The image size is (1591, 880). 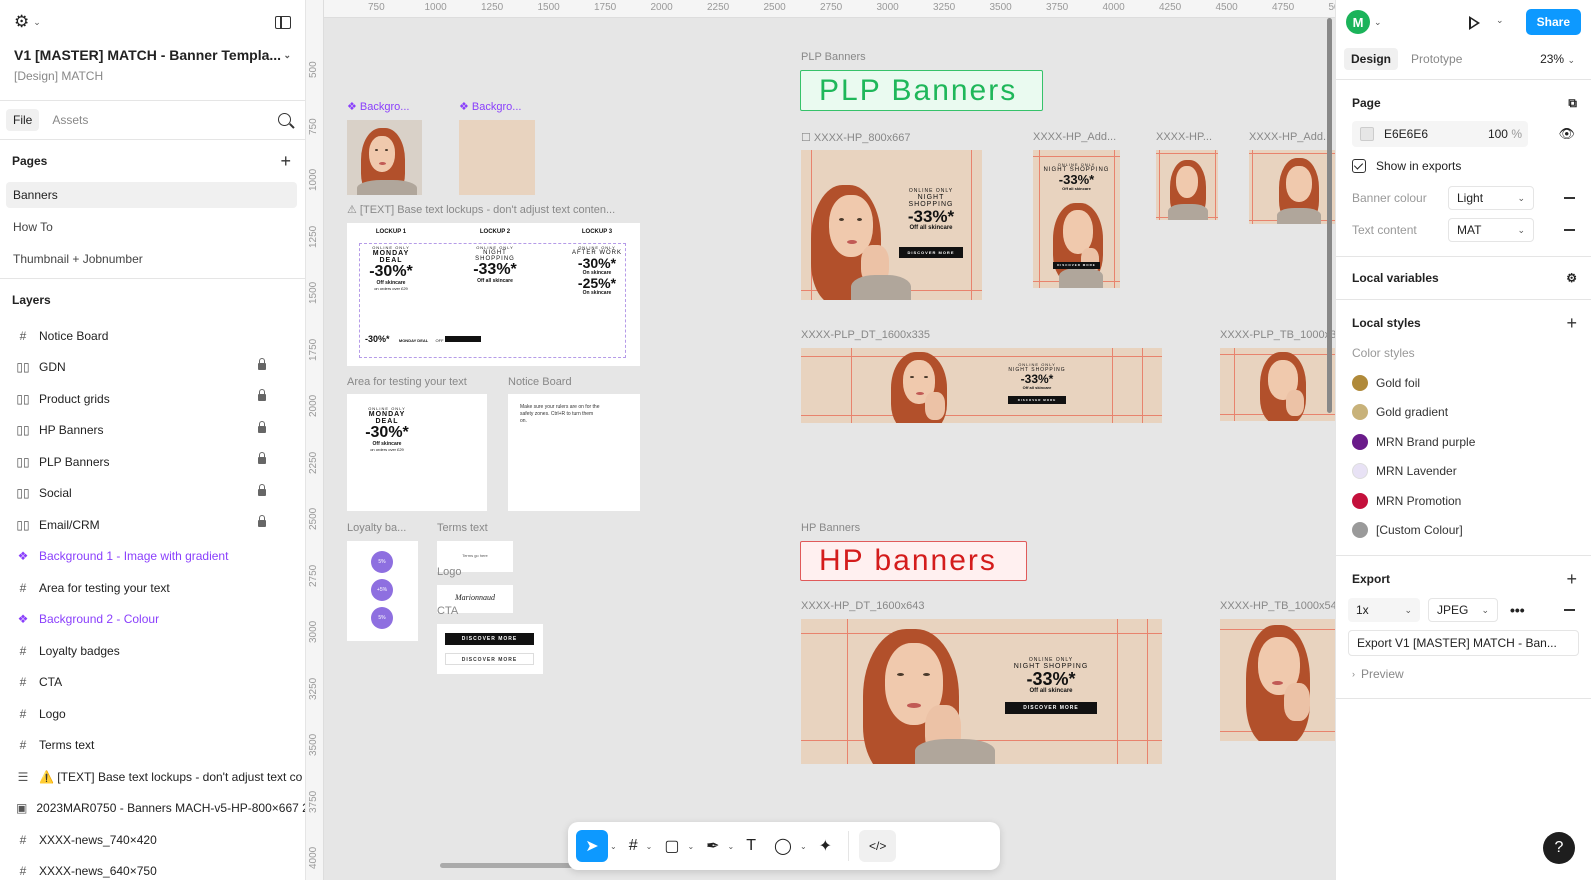 I want to click on page-item-banners: Banners, so click(x=151, y=195).